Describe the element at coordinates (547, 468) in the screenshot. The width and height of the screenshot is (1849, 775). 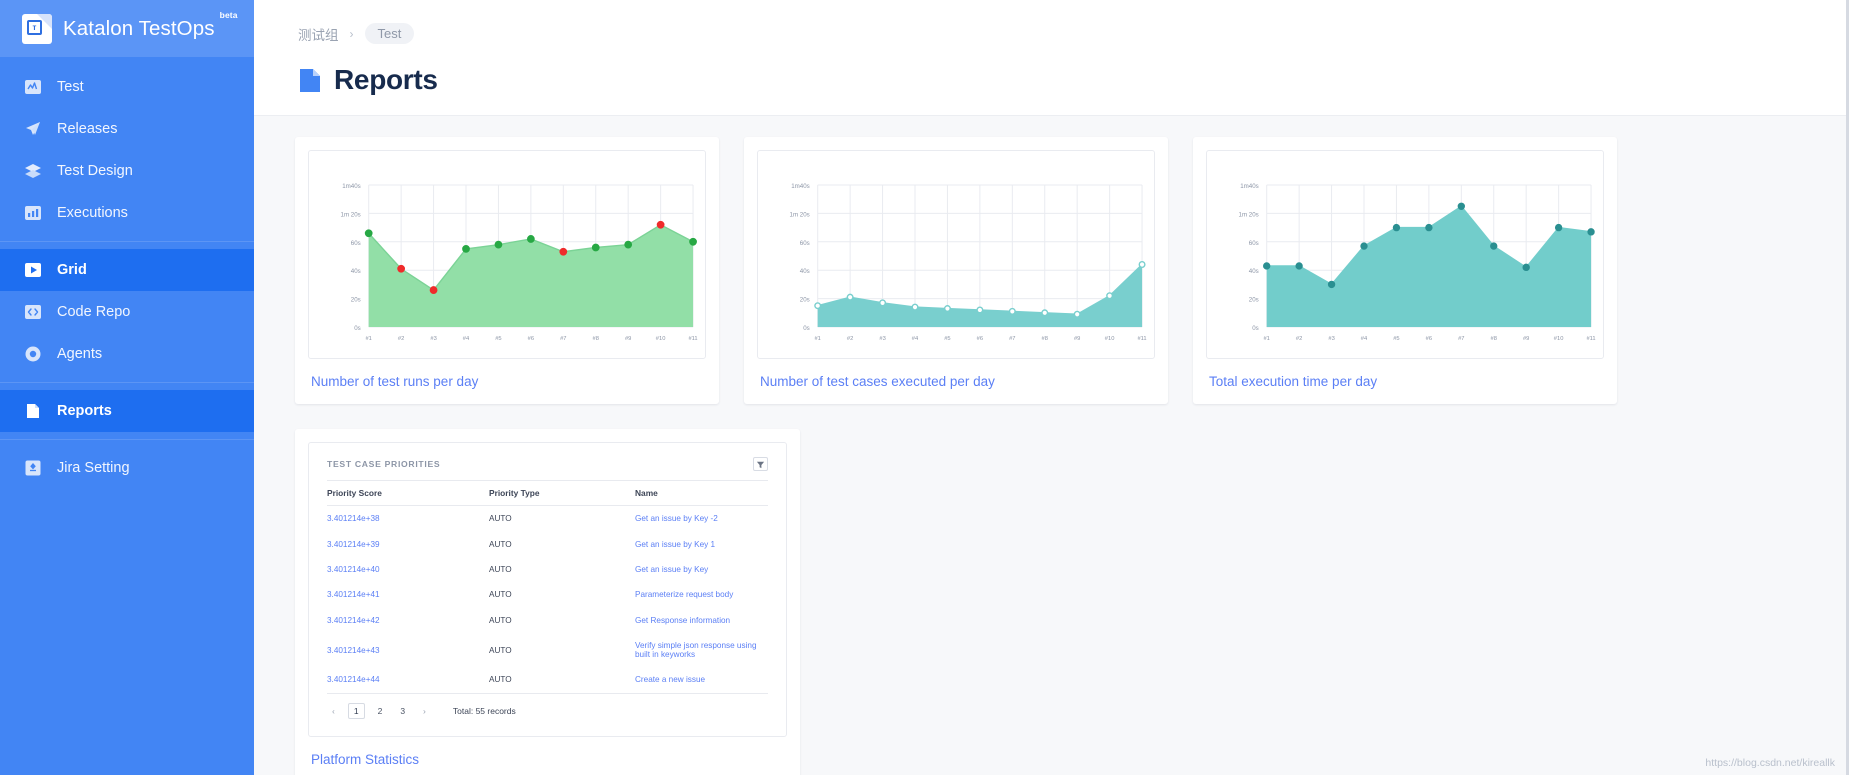
I see `table-caption-row: TEST CASE PRIORITIES` at that location.